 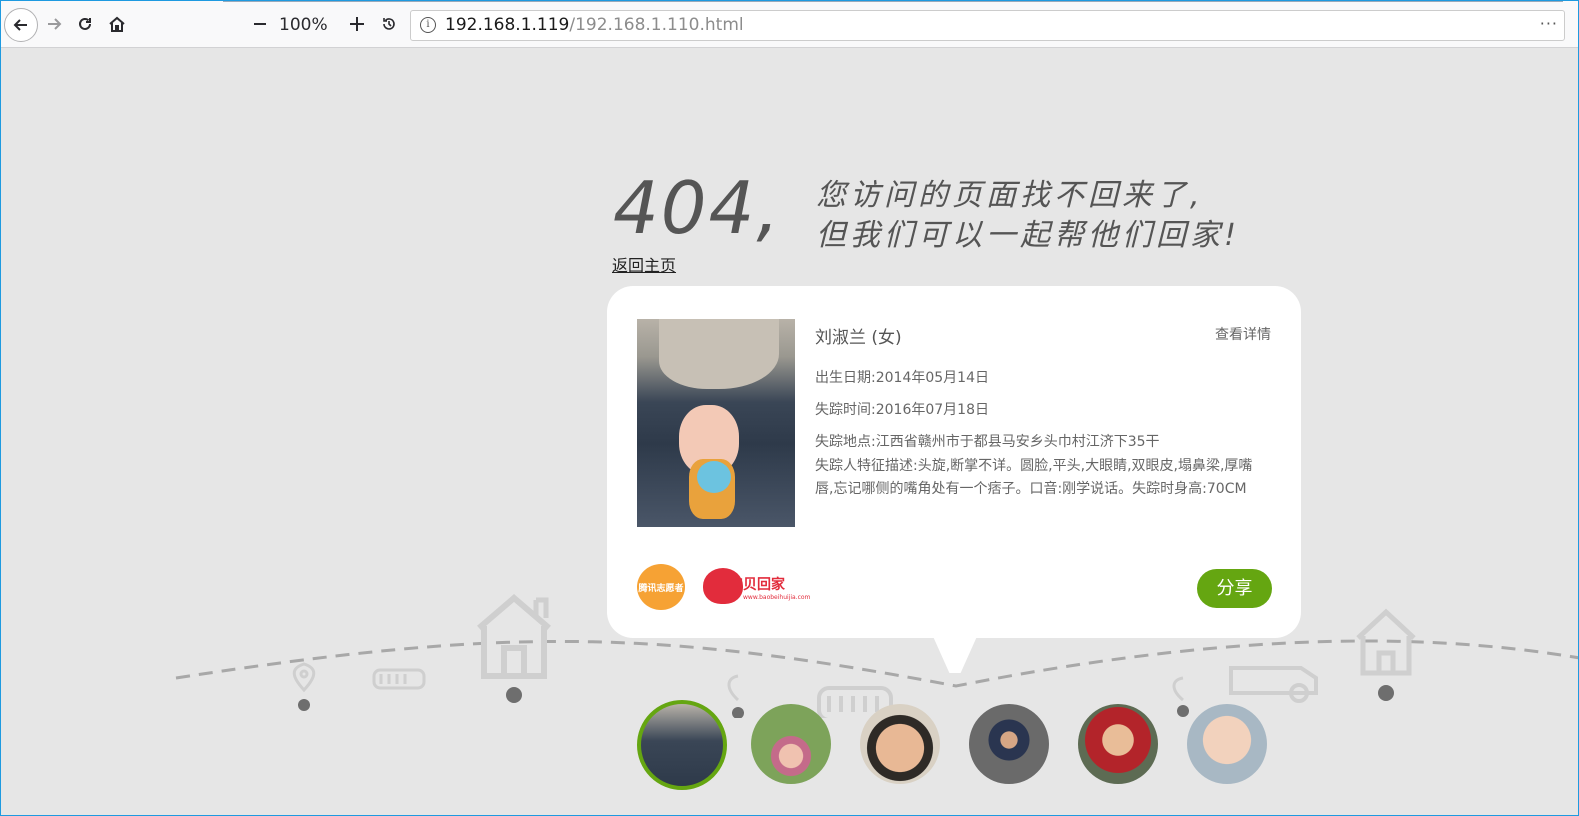 I want to click on back-button, so click(x=21, y=25).